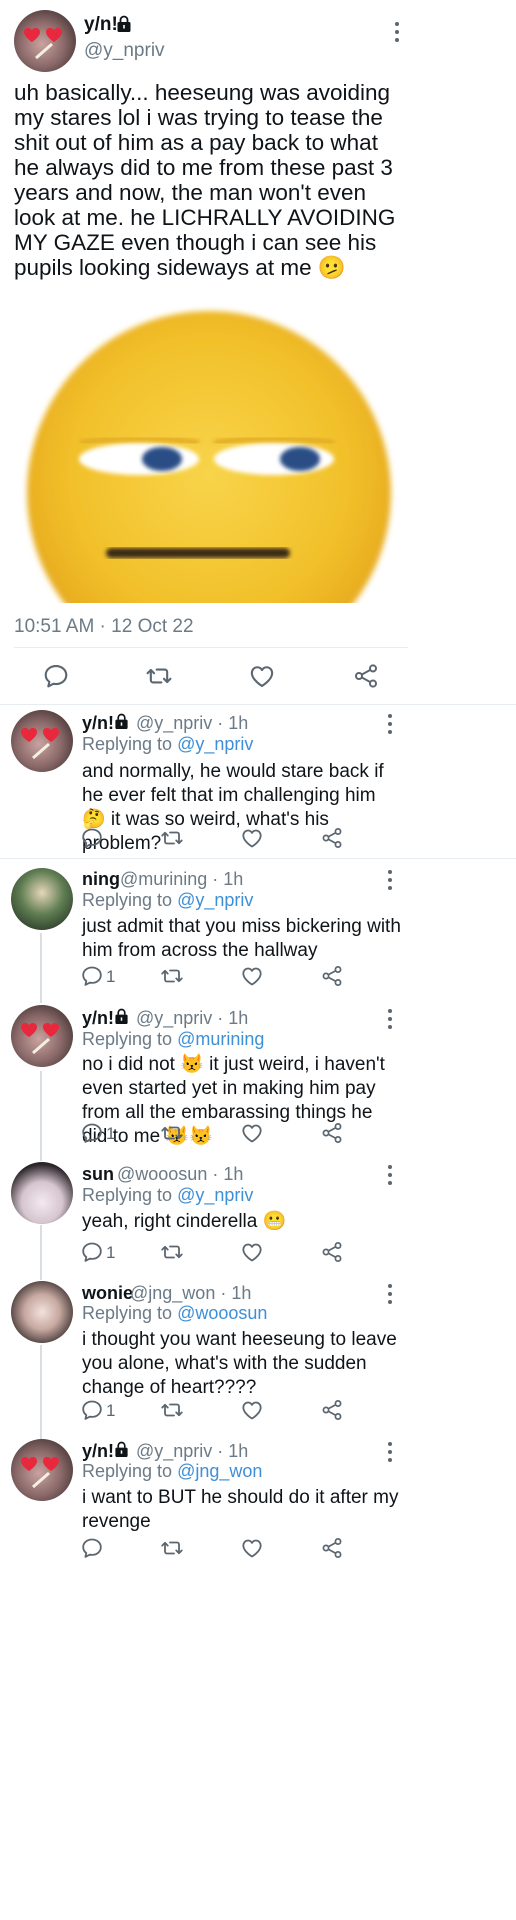 The height and width of the screenshot is (1920, 516). What do you see at coordinates (209, 457) in the screenshot?
I see `side-eye-emoji-icon` at bounding box center [209, 457].